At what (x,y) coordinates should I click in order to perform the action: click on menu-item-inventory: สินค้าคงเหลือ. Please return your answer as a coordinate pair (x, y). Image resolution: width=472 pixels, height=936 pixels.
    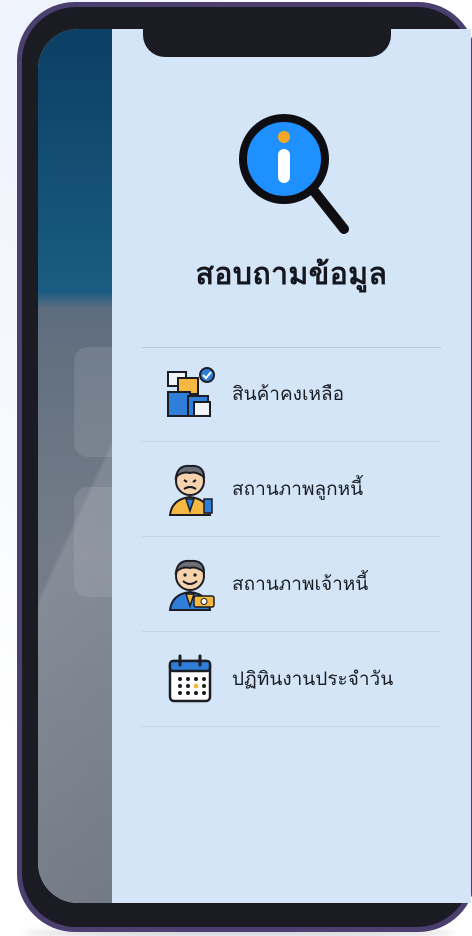
    Looking at the image, I should click on (291, 394).